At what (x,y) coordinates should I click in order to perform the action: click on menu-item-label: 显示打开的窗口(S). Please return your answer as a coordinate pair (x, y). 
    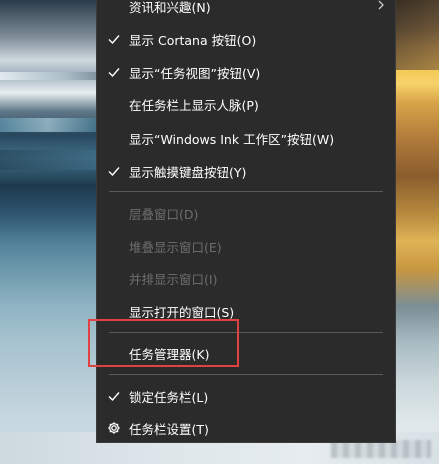
    Looking at the image, I should click on (182, 312).